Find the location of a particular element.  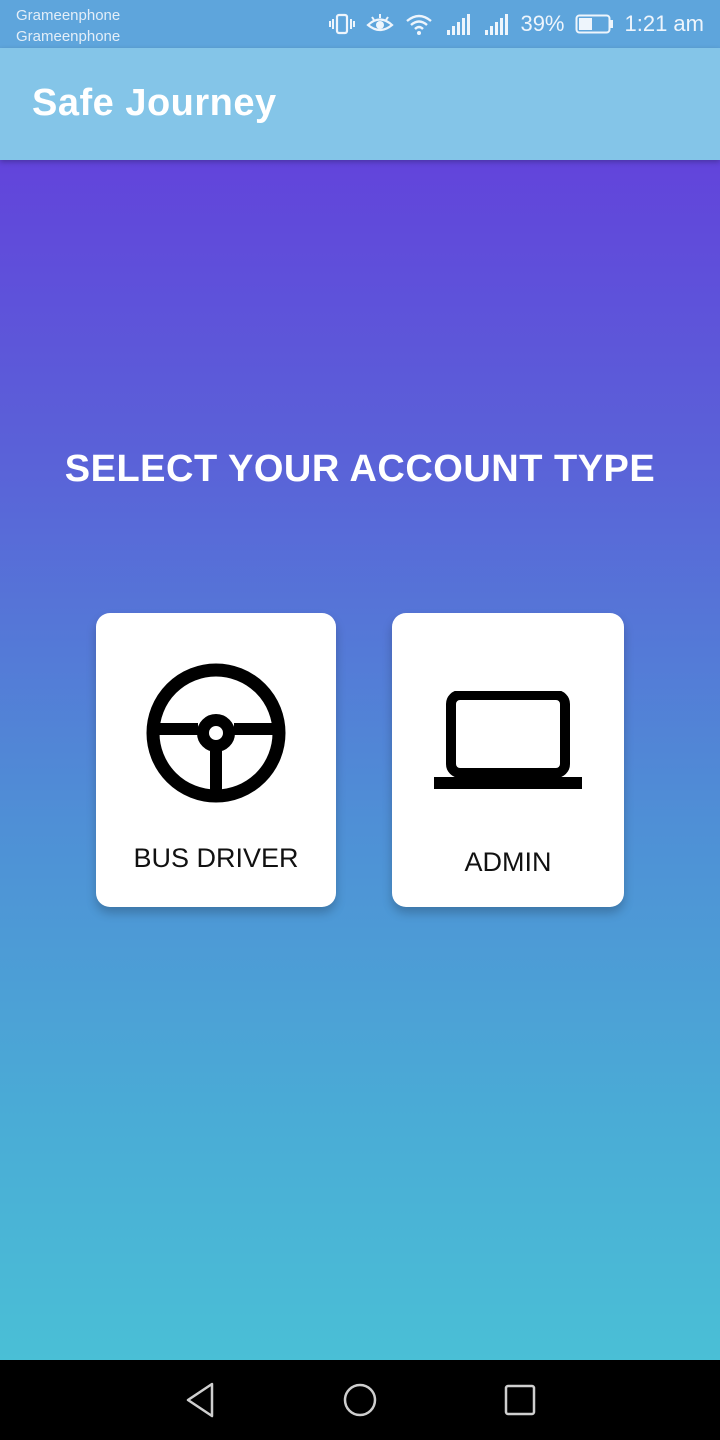

bus-driver-option-button: BUS DRIVER is located at coordinates (216, 760).